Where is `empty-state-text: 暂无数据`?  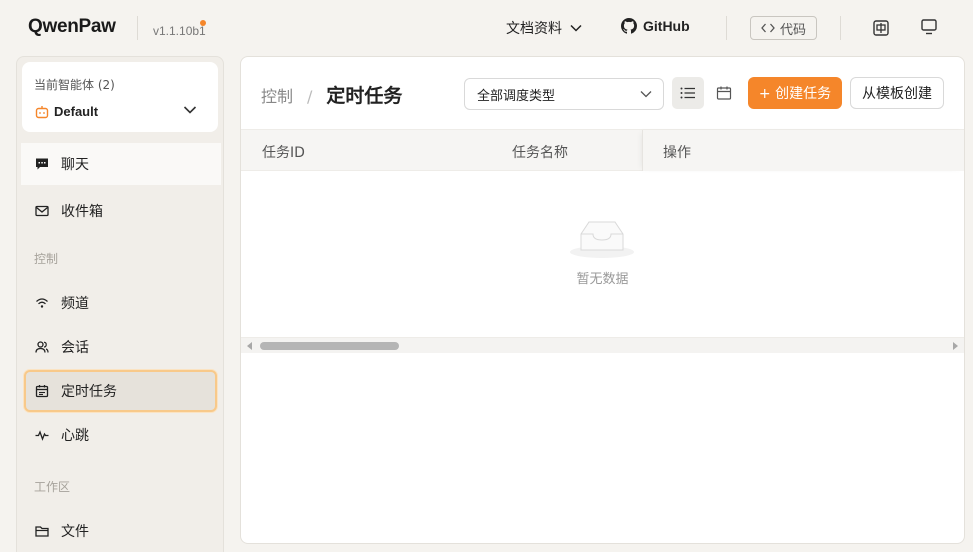 empty-state-text: 暂无数据 is located at coordinates (602, 279).